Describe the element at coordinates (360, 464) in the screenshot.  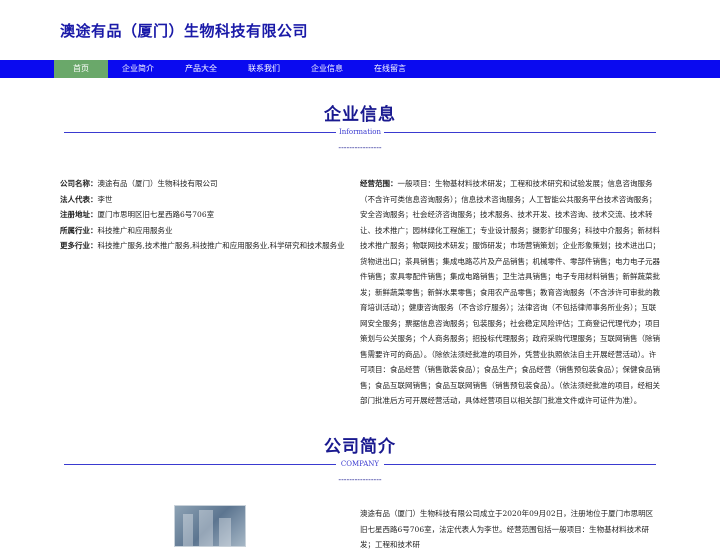
I see `company-intro-subtitle: COMPANY` at that location.